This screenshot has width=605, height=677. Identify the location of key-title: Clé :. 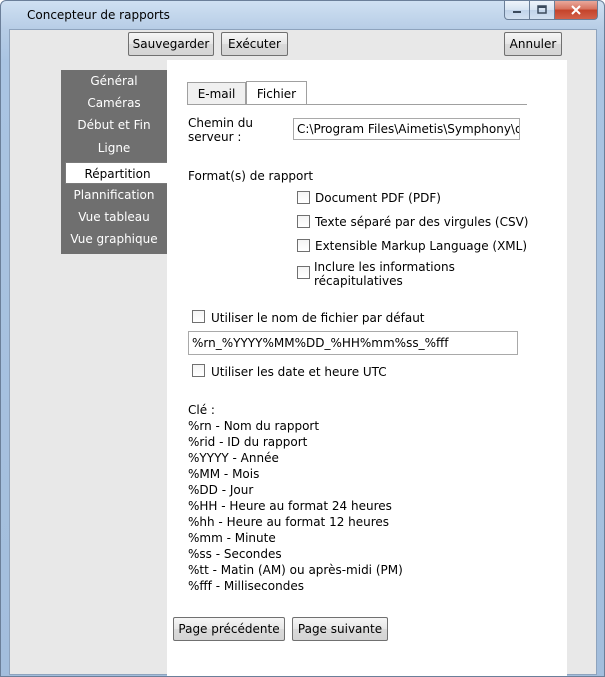
(201, 410).